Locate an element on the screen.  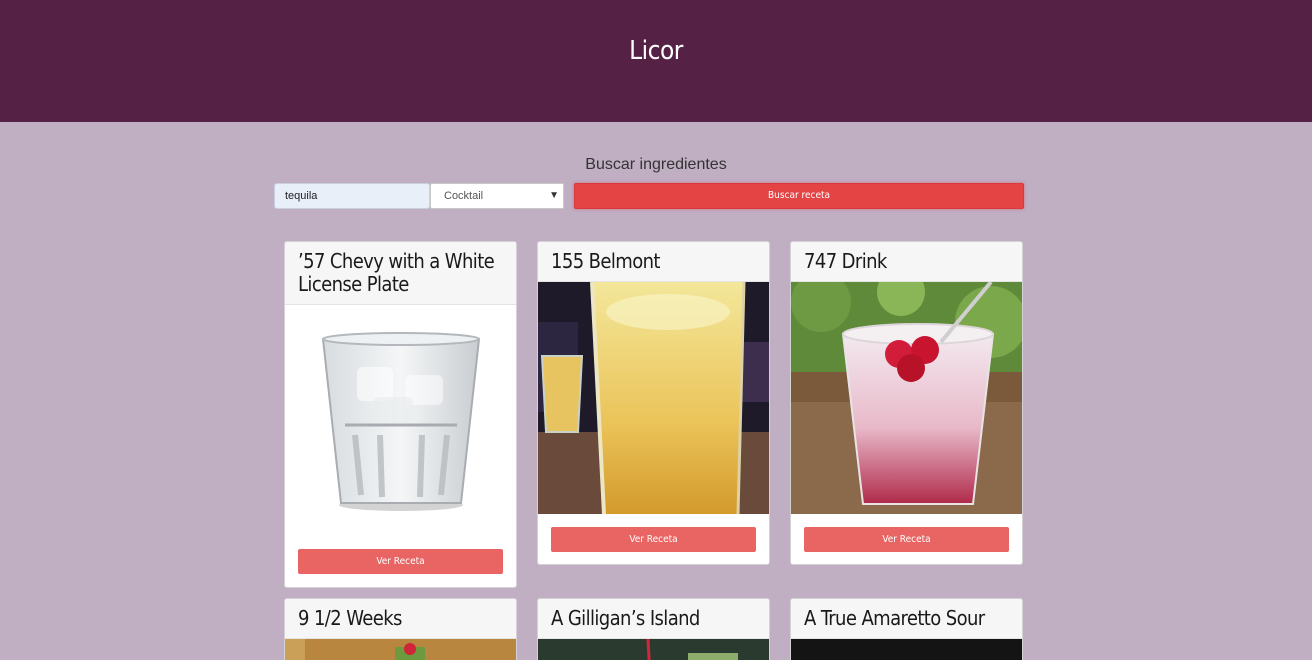
ingredient-input is located at coordinates (352, 196).